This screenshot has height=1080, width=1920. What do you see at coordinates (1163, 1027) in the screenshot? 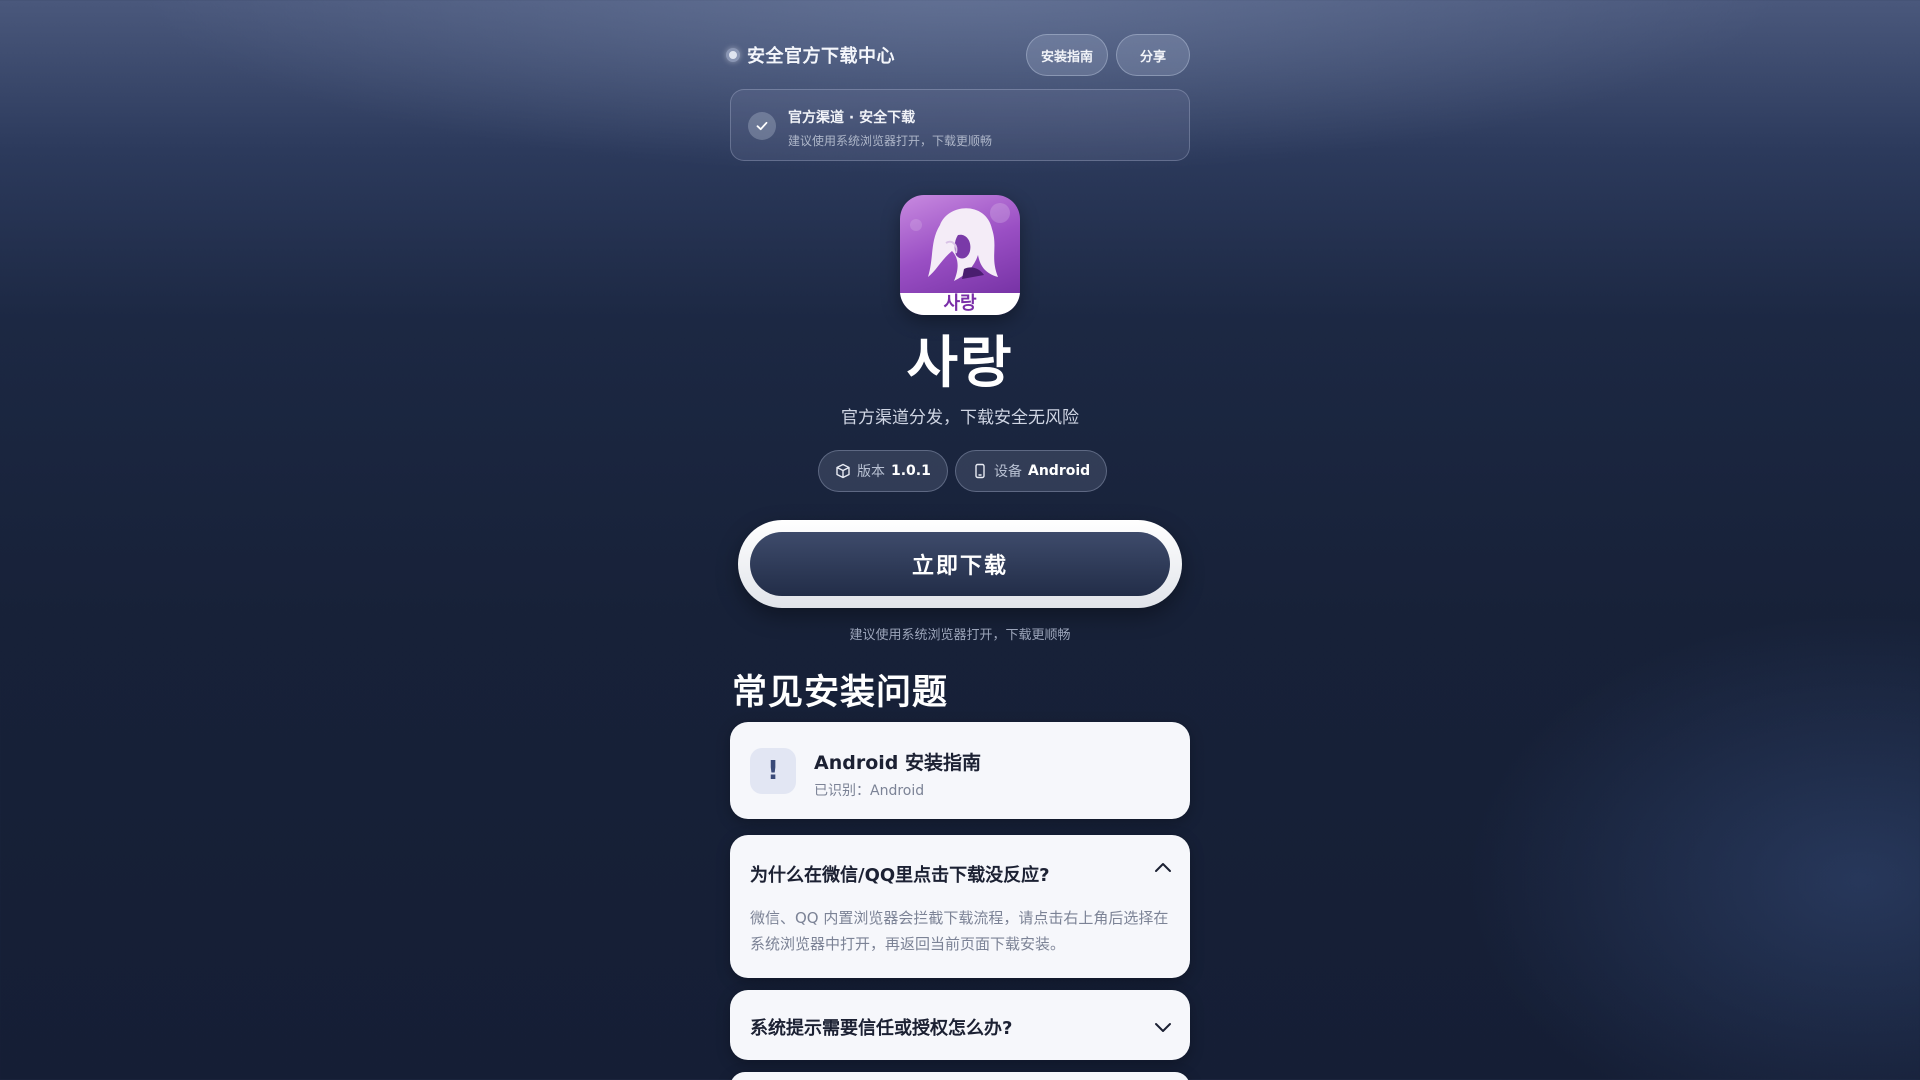
I see `chevron-down-icon` at bounding box center [1163, 1027].